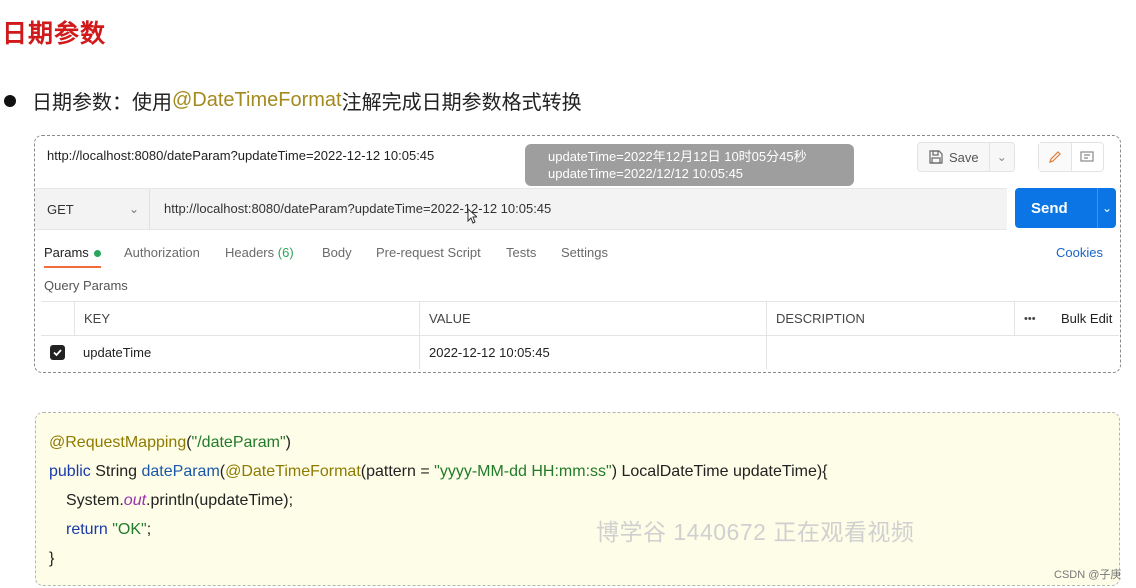  What do you see at coordinates (1055, 157) in the screenshot?
I see `pencil-icon` at bounding box center [1055, 157].